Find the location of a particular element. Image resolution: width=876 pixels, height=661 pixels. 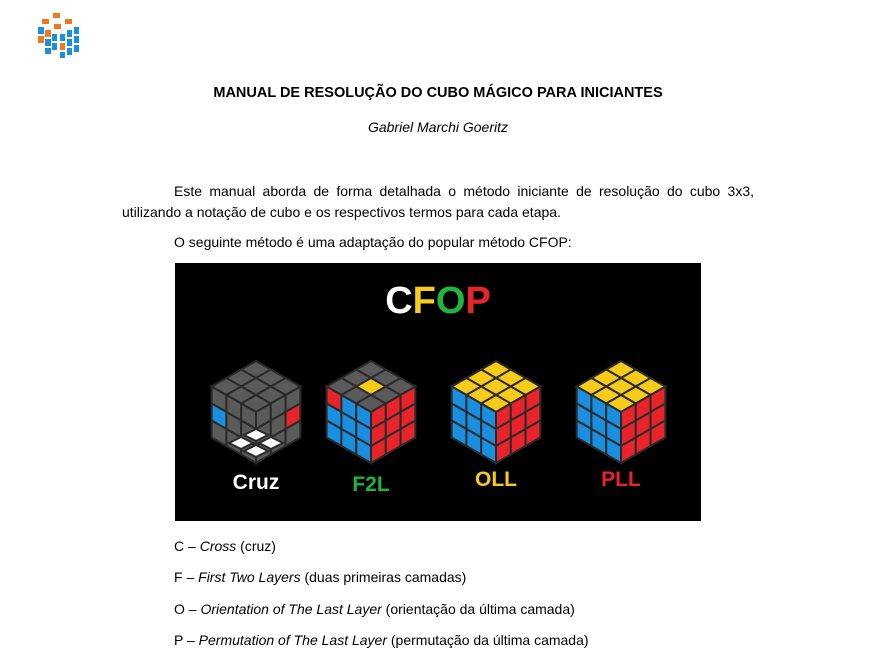

cfop-title-letter: P is located at coordinates (477, 301).